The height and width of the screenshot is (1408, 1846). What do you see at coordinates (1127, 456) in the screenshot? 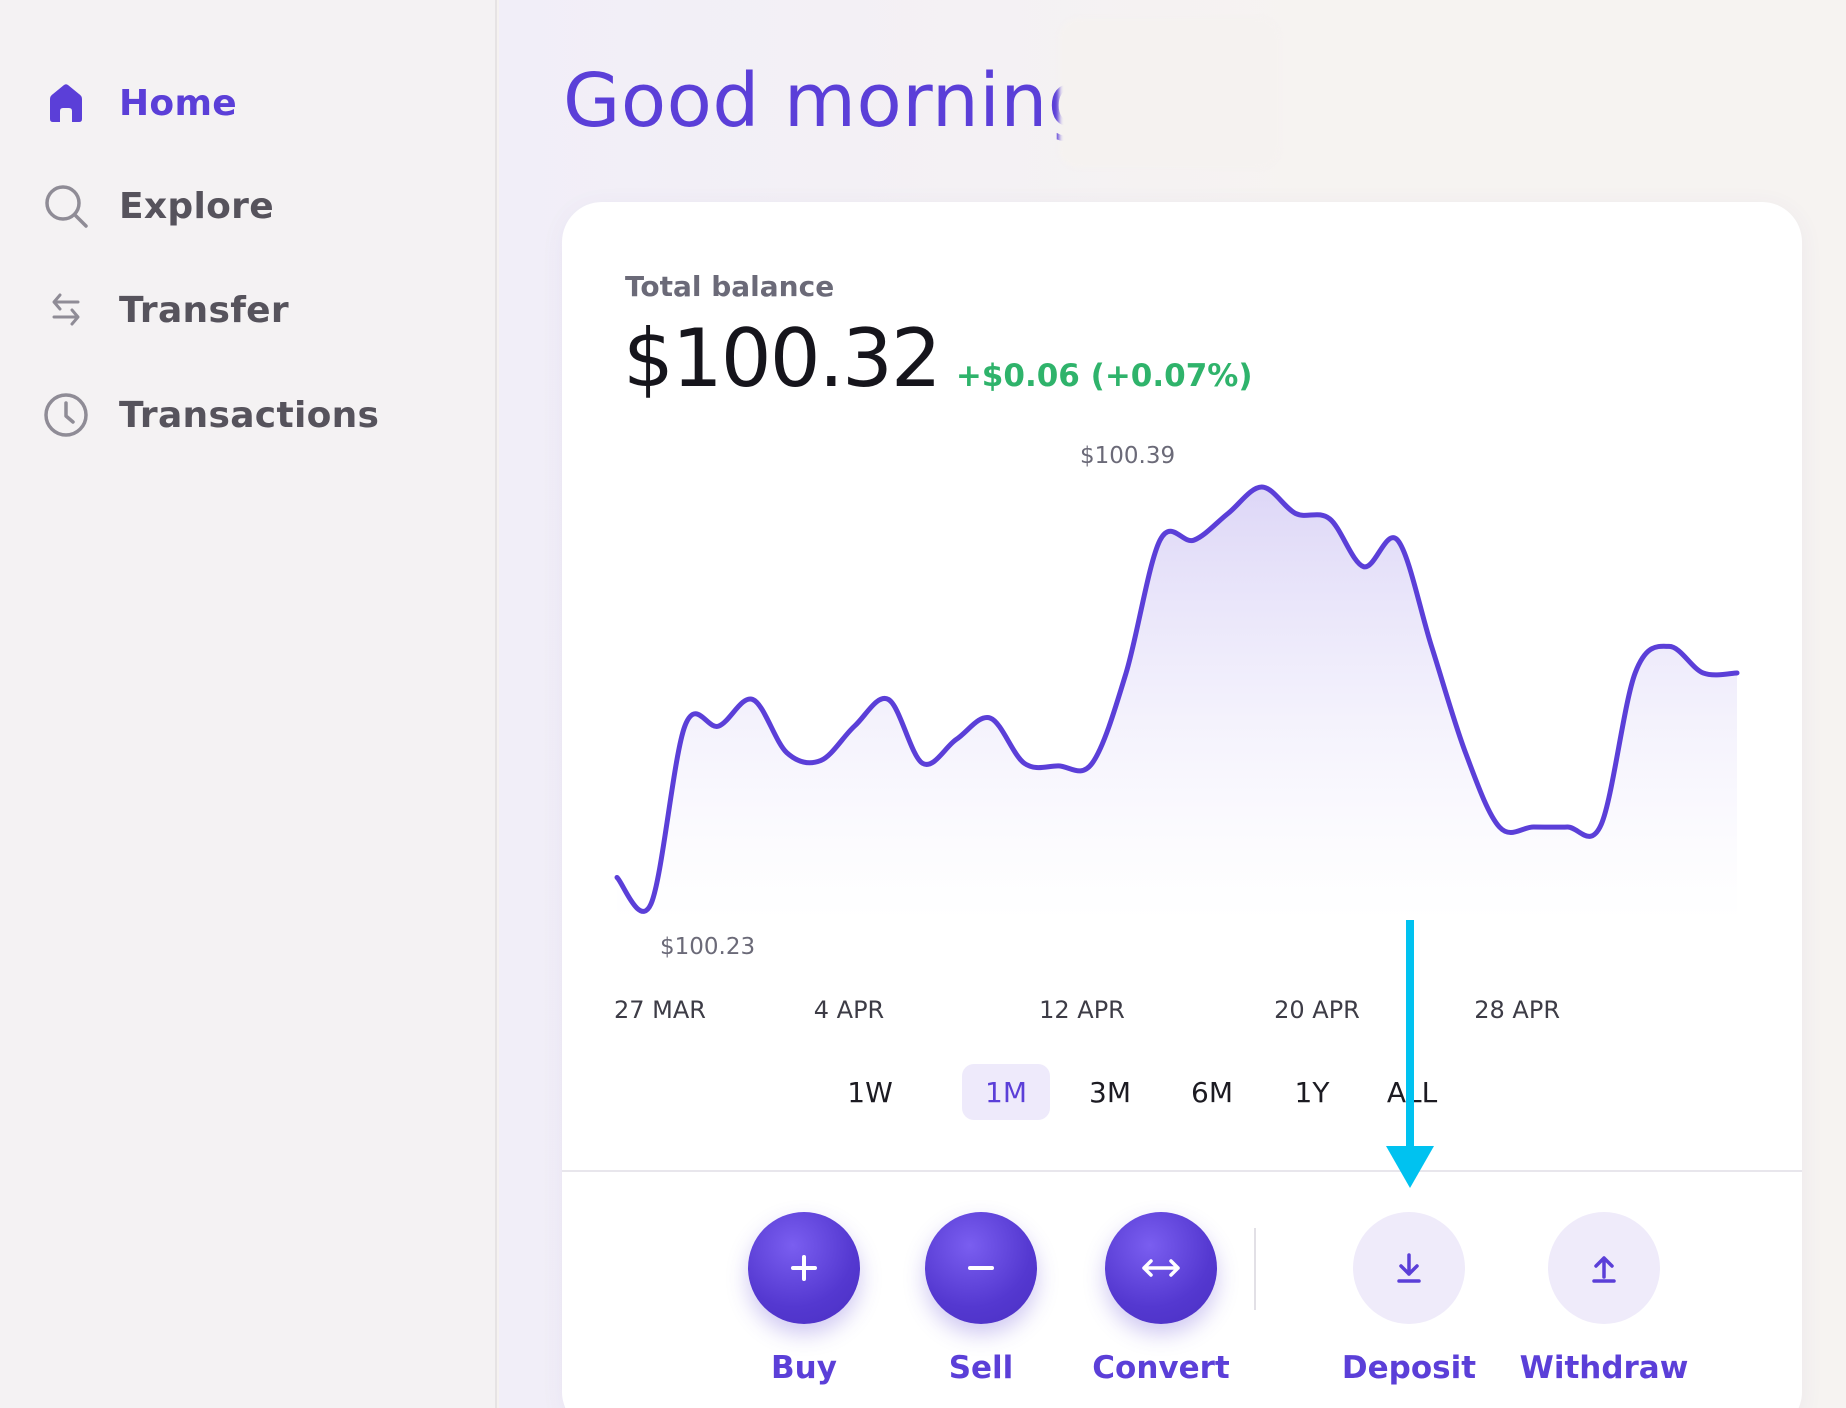
I see `chart-max-label: $100.39` at bounding box center [1127, 456].